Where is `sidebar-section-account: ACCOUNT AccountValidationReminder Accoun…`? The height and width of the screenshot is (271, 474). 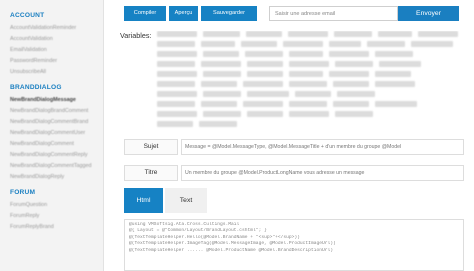 sidebar-section-account: ACCOUNT AccountValidationReminder Accoun… is located at coordinates (56, 44).